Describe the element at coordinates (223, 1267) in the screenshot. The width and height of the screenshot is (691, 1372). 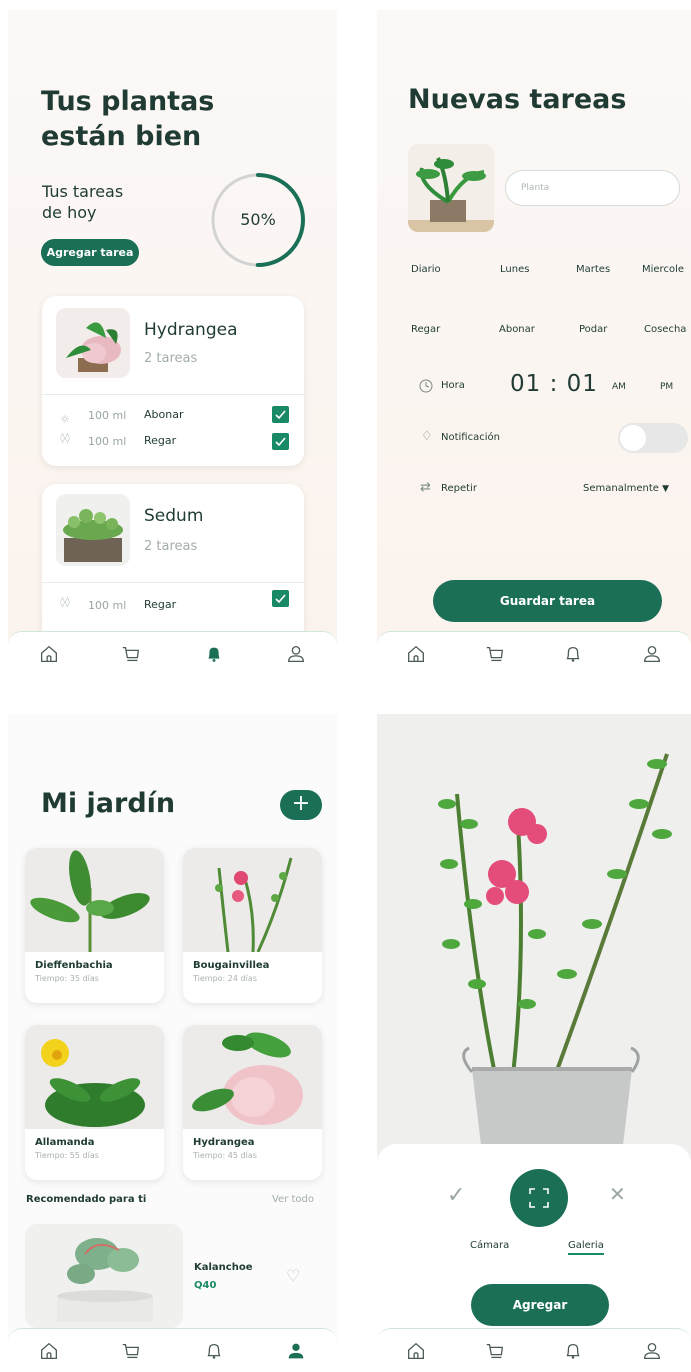
I see `recommended-name: Kalanchoe` at that location.